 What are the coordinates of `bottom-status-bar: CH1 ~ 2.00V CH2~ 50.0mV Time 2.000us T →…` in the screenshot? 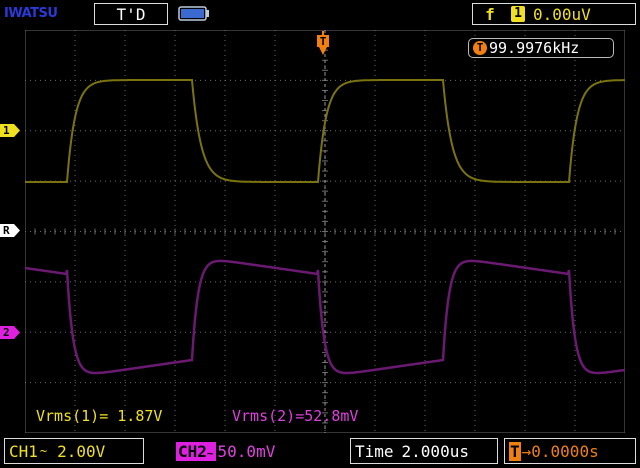 It's located at (320, 452).